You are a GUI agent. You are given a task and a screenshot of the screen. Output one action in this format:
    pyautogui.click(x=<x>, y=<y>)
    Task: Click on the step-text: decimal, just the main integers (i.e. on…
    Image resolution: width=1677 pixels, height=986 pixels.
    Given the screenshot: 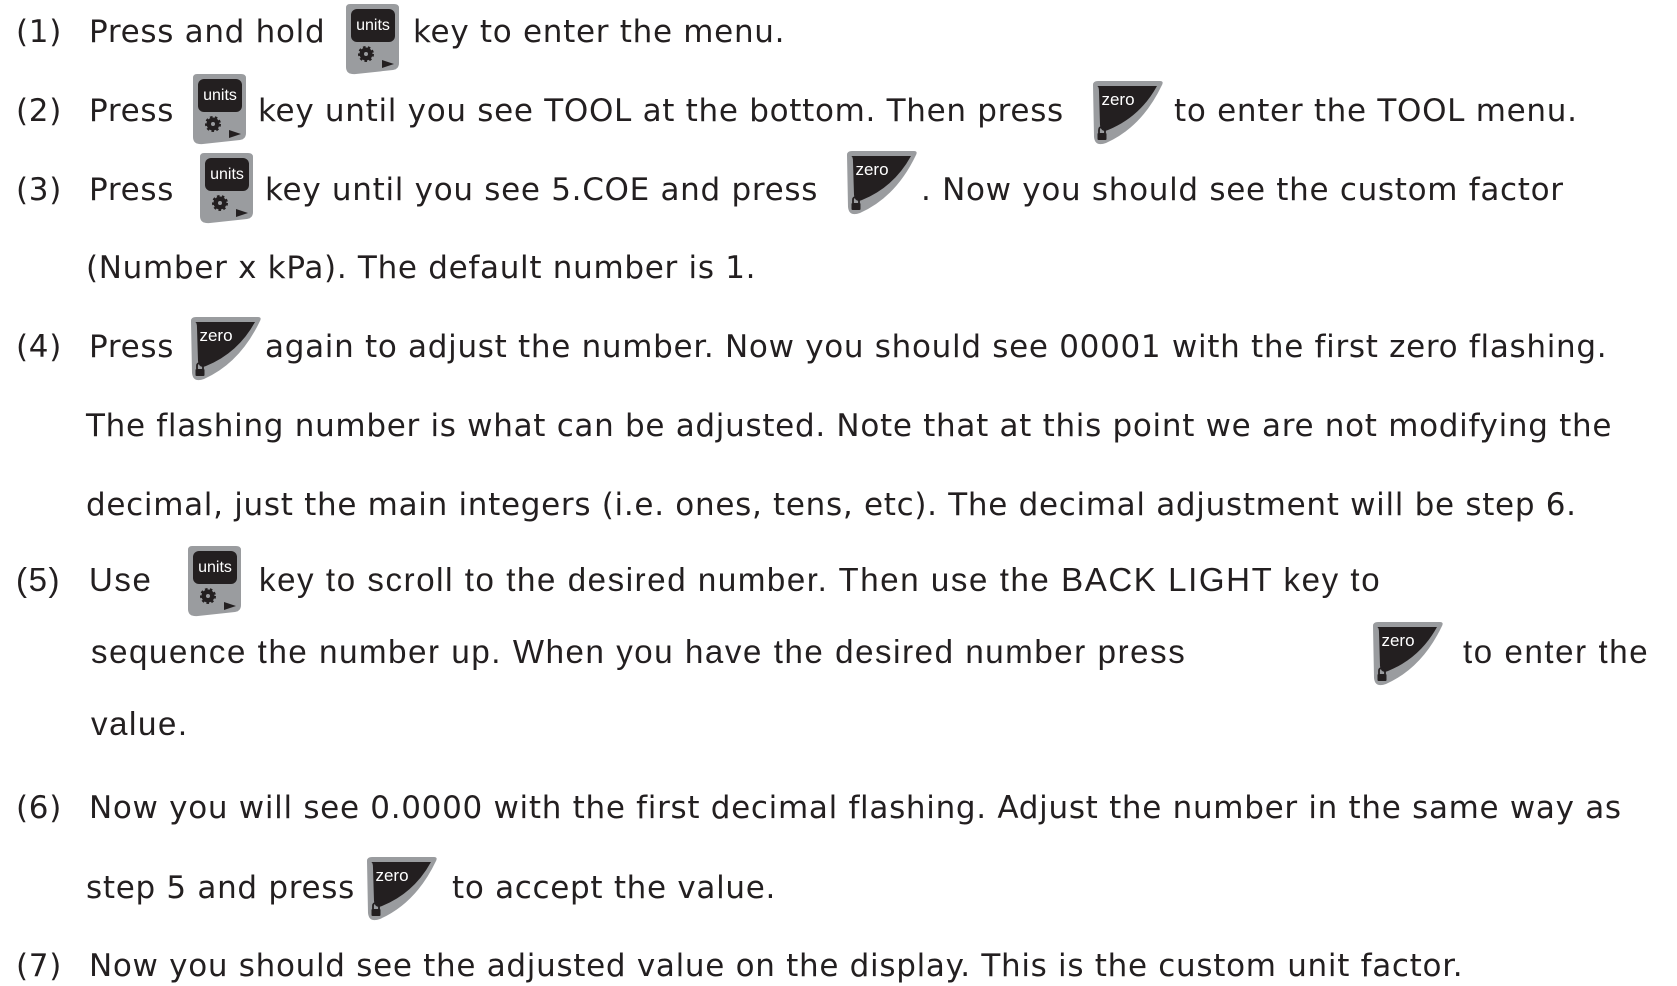 What is the action you would take?
    pyautogui.click(x=831, y=505)
    